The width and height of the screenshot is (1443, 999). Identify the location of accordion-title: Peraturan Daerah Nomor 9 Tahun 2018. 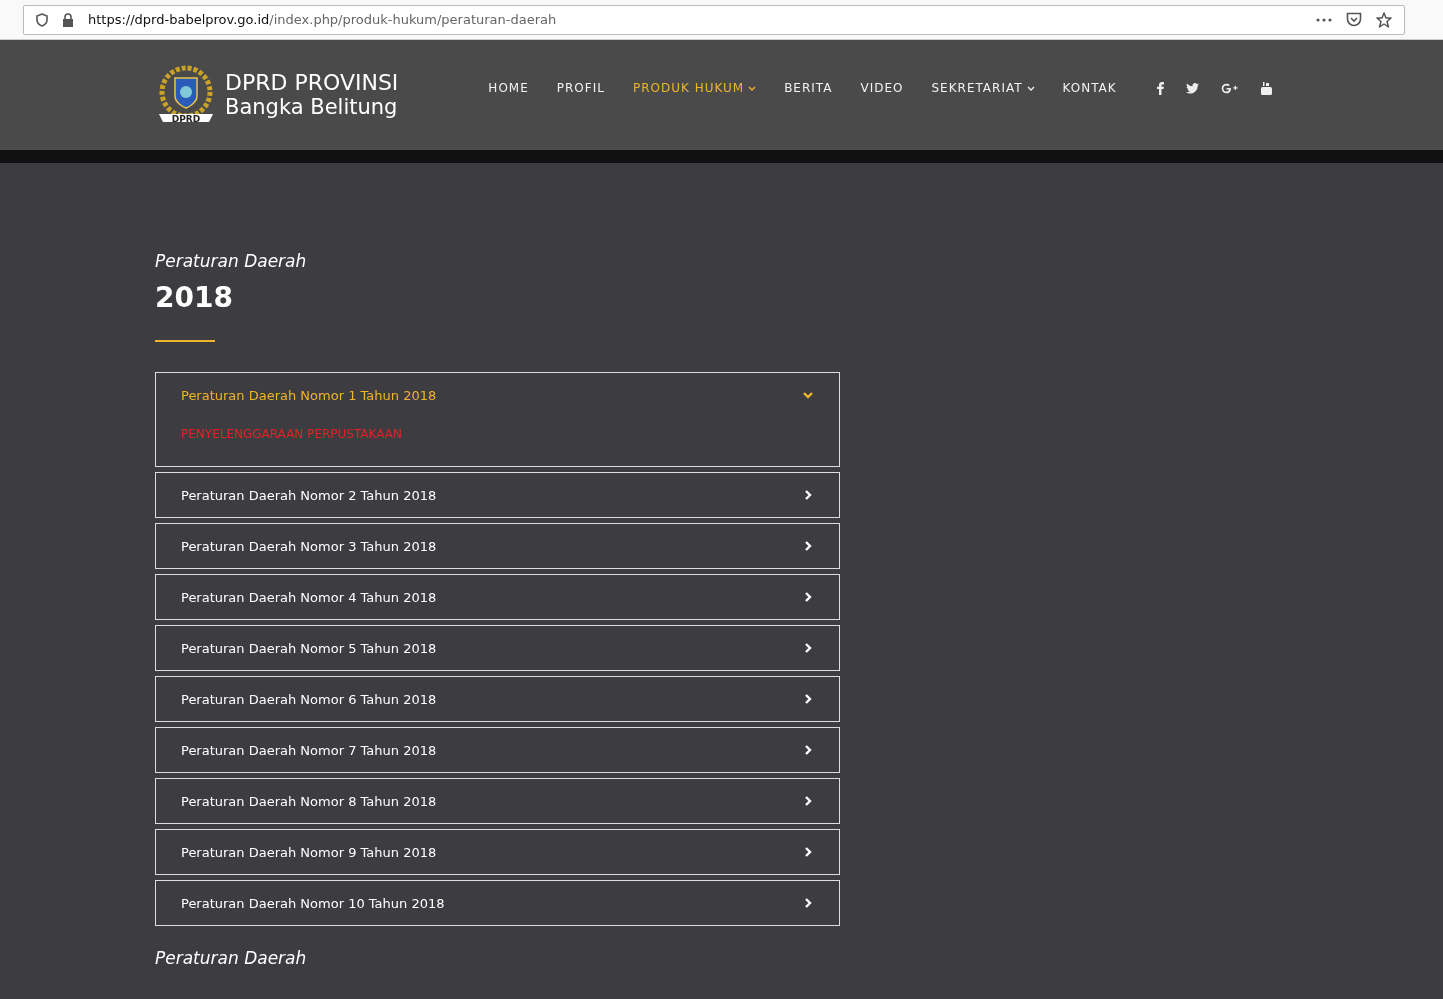
(309, 852).